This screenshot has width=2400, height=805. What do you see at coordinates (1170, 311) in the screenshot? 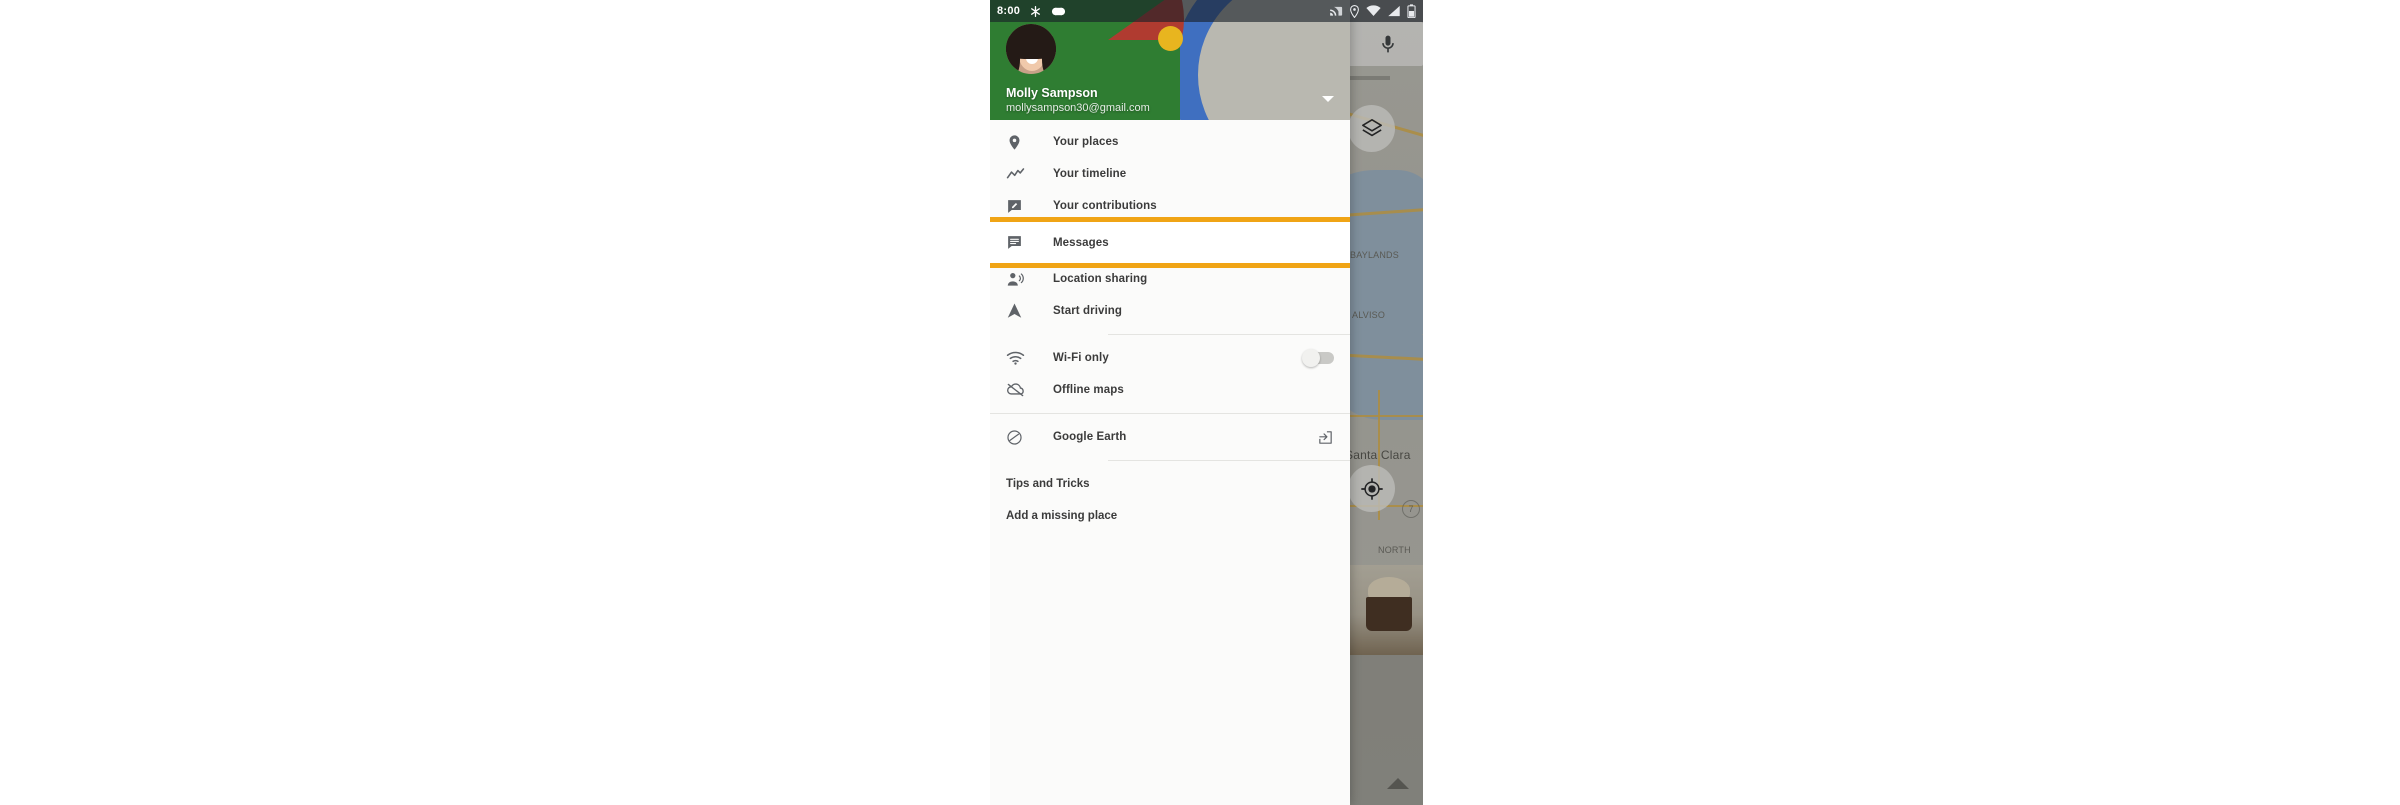
I see `menu-item-start-driving: Start driving` at bounding box center [1170, 311].